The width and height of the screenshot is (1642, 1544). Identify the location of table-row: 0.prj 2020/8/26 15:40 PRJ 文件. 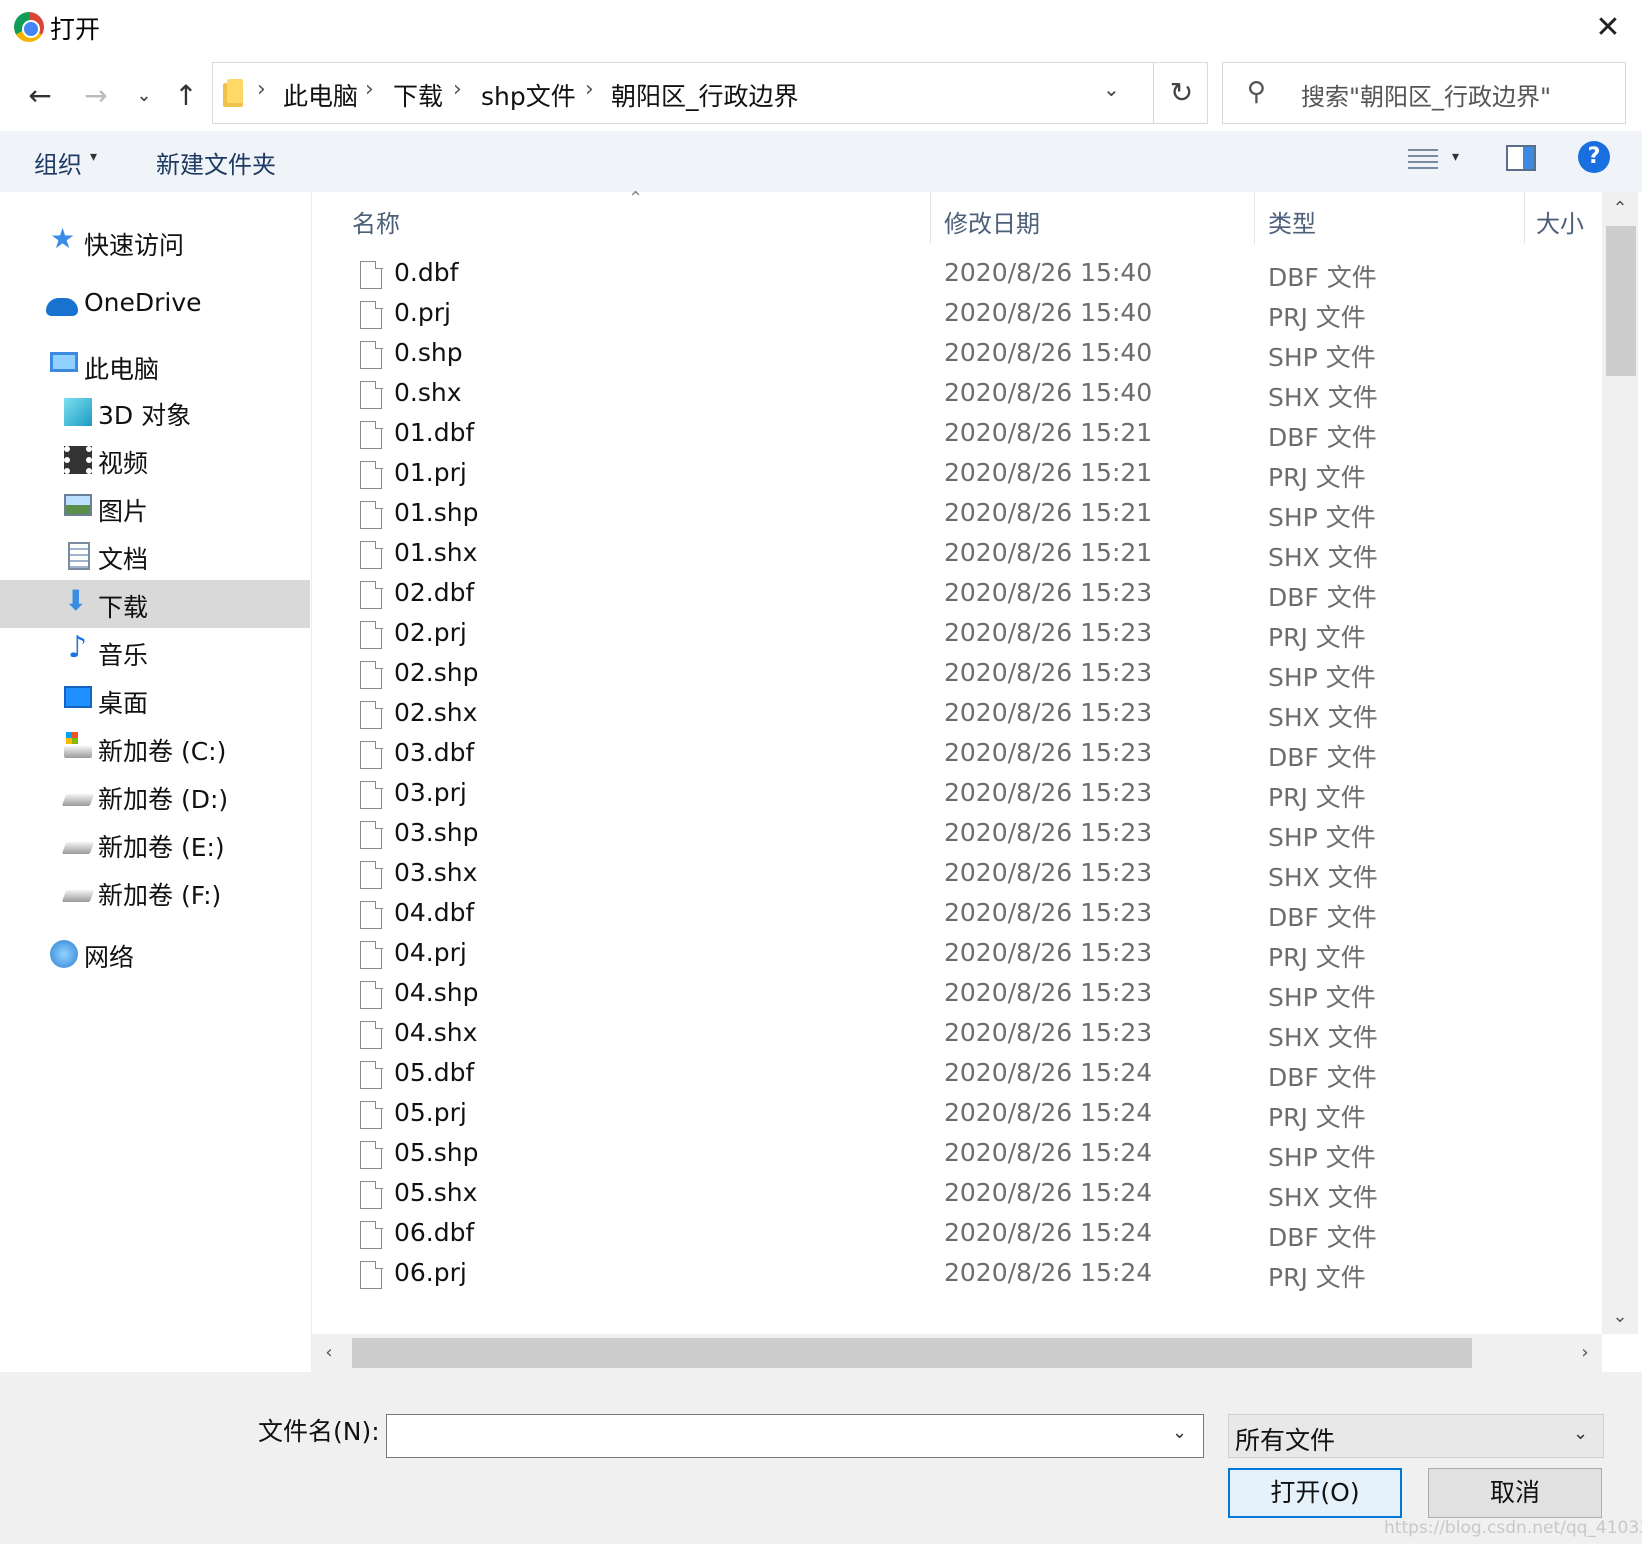
(957, 317).